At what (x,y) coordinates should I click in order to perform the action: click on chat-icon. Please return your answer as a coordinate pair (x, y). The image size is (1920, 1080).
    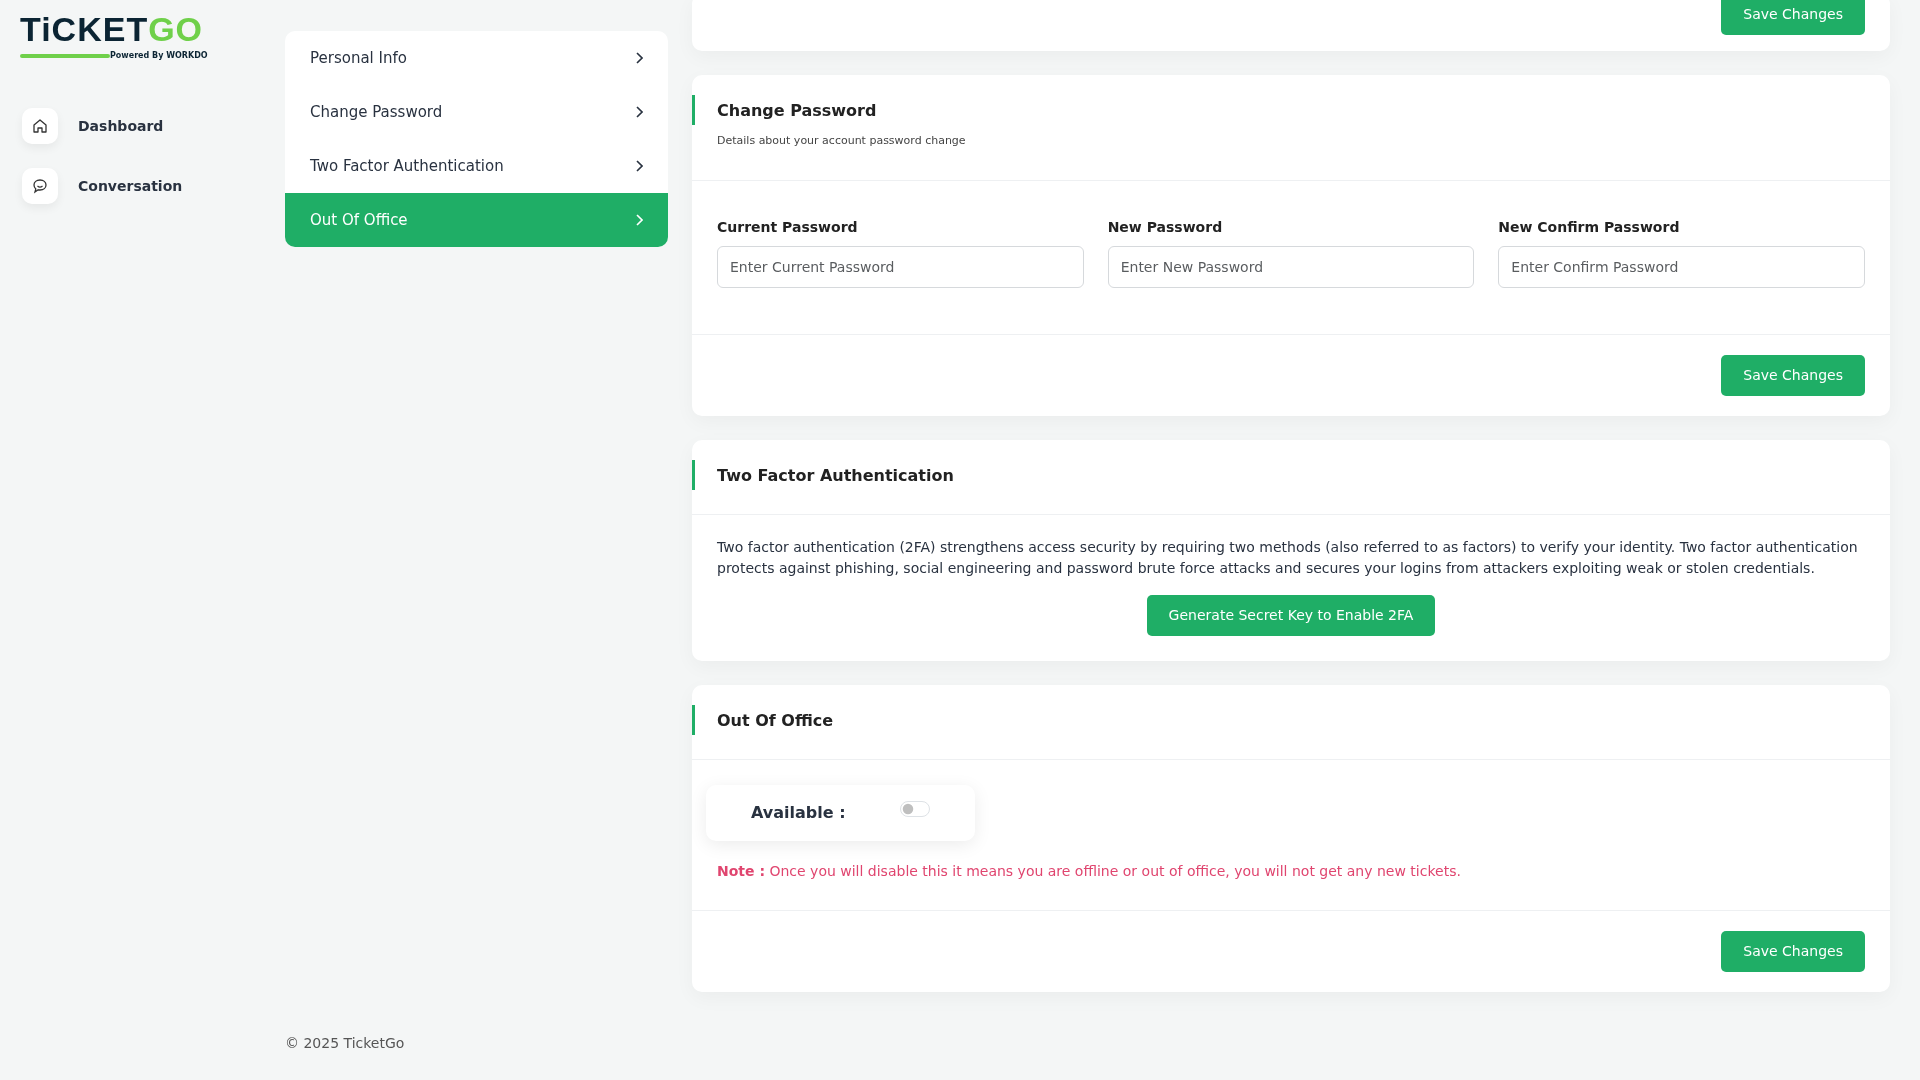
    Looking at the image, I should click on (40, 186).